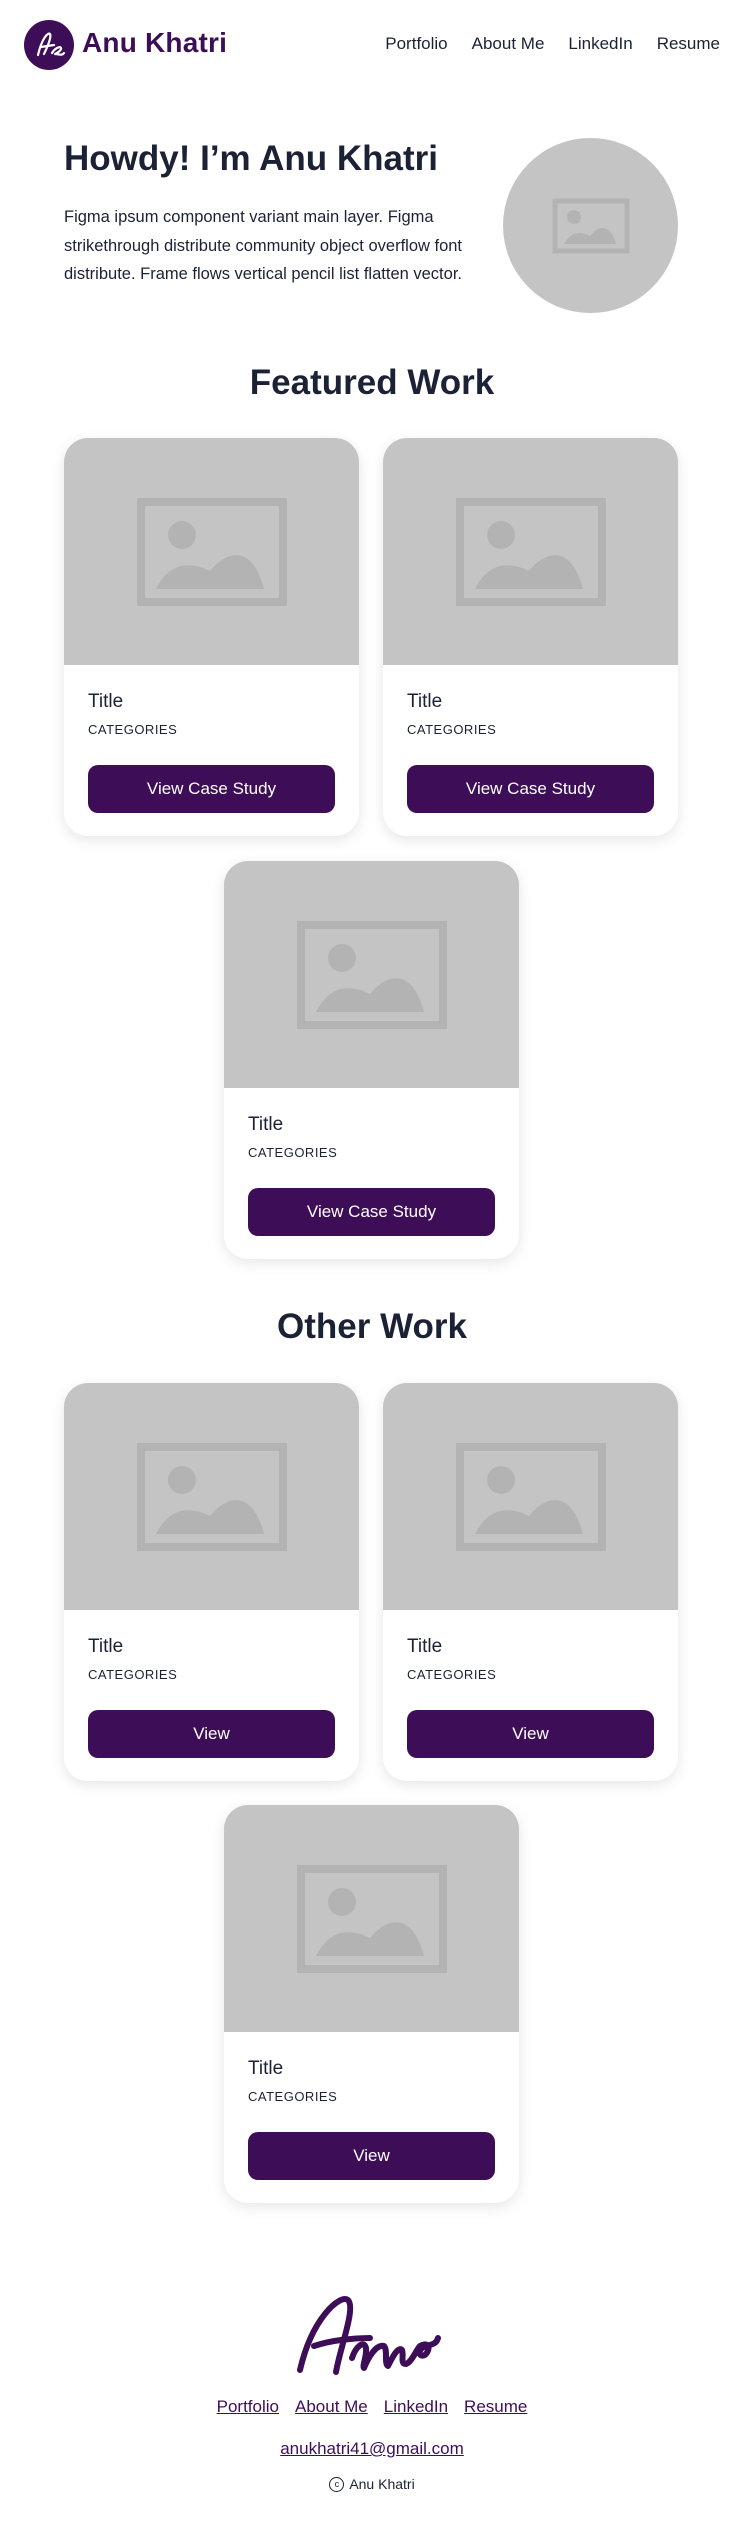 The image size is (744, 2535). Describe the element at coordinates (248, 2407) in the screenshot. I see `footer-link-portfolio: Portfolio` at that location.